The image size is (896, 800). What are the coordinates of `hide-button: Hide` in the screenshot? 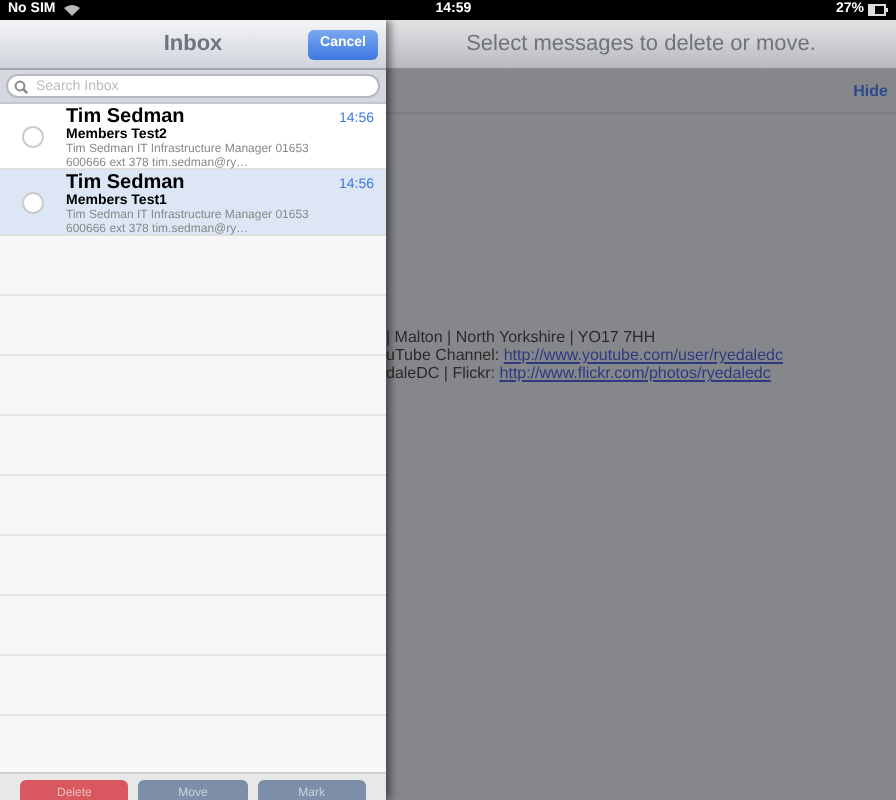 It's located at (870, 91).